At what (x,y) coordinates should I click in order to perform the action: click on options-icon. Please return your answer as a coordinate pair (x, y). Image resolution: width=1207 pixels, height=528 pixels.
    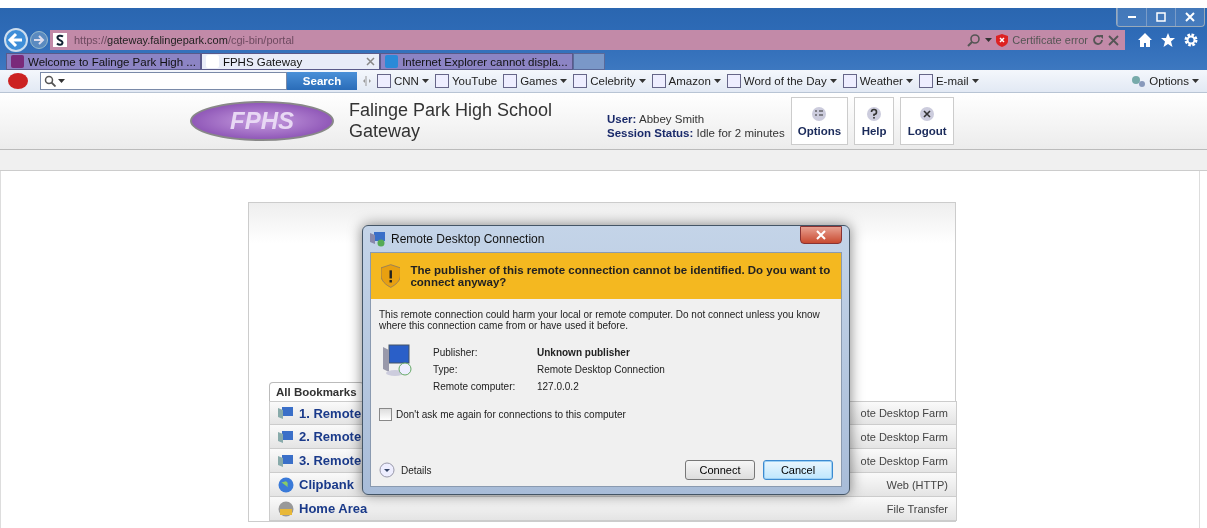
    Looking at the image, I should click on (819, 113).